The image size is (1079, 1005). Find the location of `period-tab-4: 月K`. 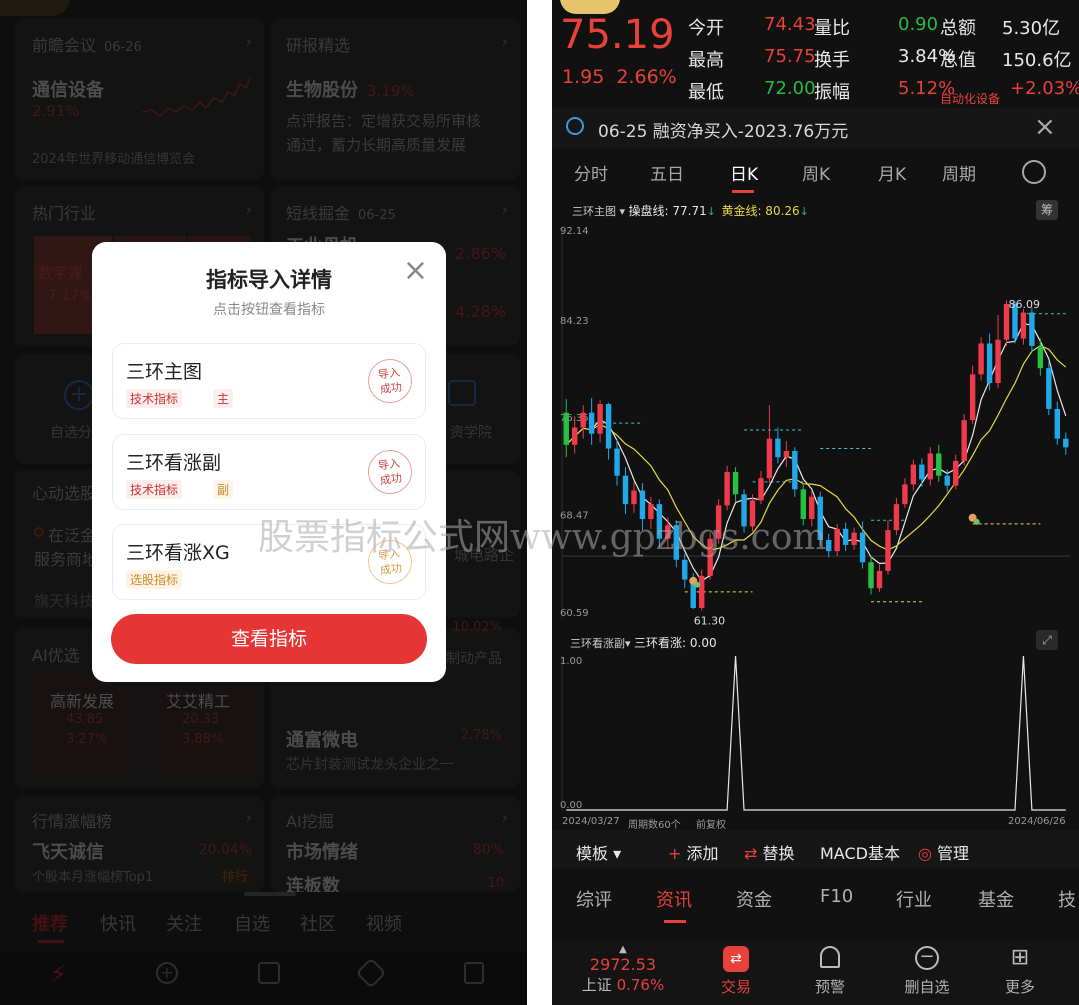

period-tab-4: 月K is located at coordinates (892, 172).